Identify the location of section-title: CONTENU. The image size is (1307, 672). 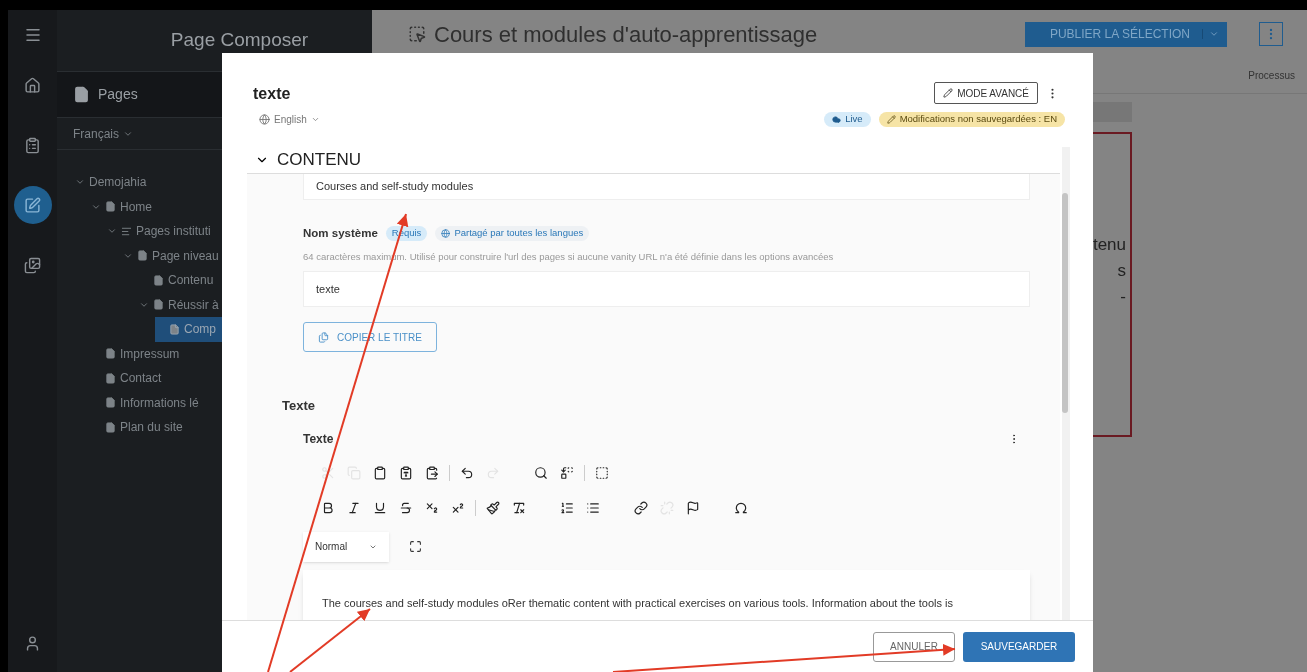
(319, 160).